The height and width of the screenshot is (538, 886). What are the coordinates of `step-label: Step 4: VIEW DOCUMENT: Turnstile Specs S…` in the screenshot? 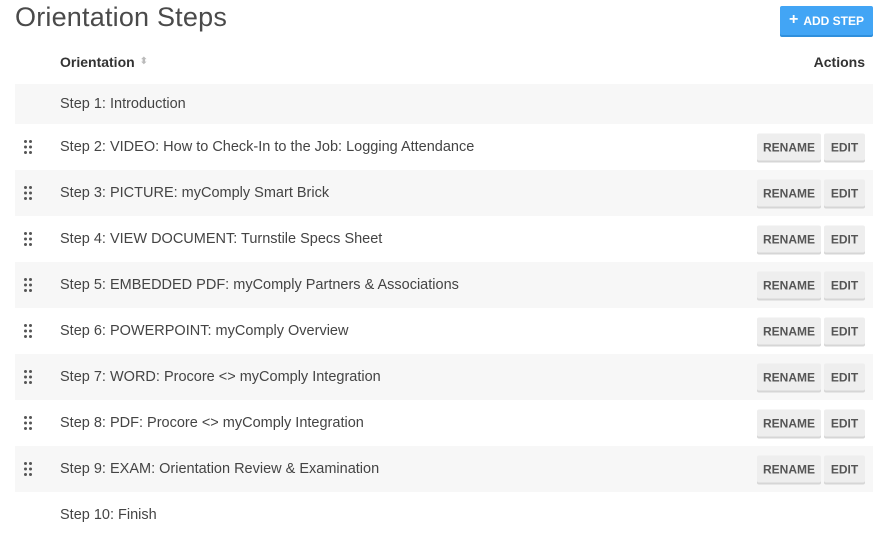 It's located at (221, 239).